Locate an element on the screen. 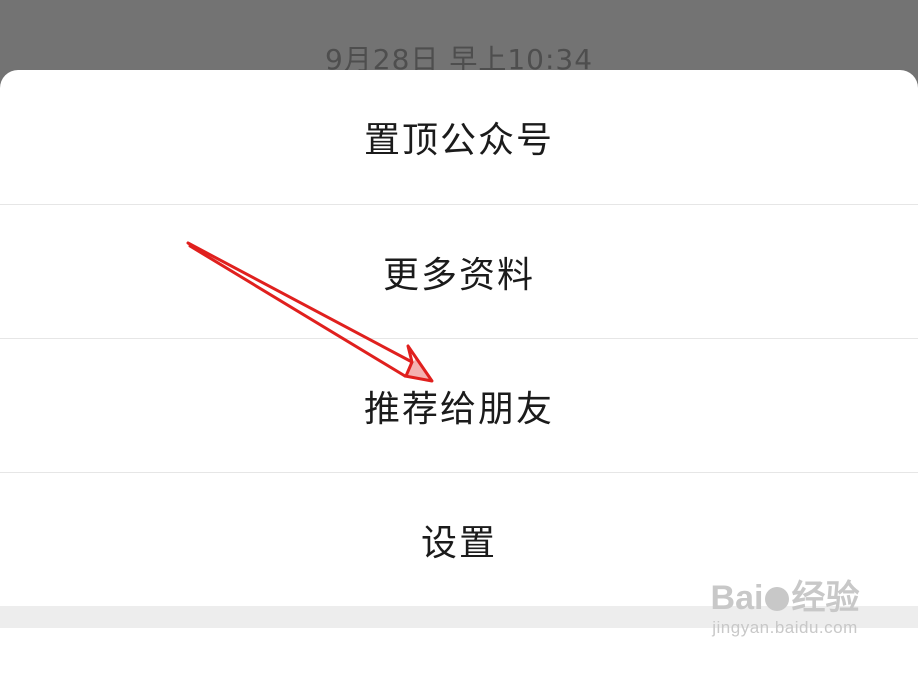 The width and height of the screenshot is (918, 676). baidu-jingyan-watermark: Bai 经验 jingyan.baidu.com is located at coordinates (785, 608).